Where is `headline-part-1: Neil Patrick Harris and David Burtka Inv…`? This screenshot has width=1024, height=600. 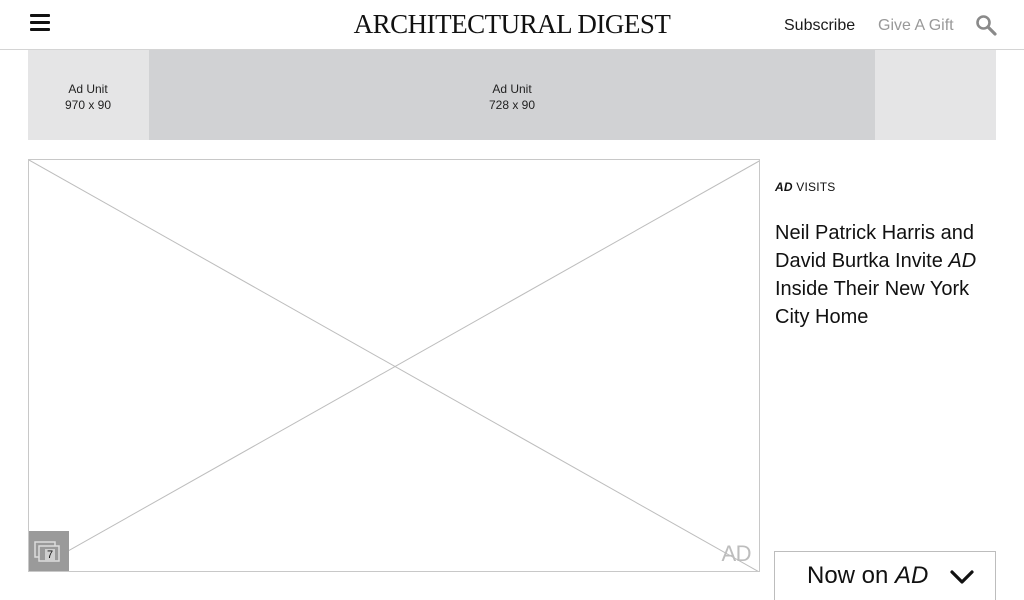 headline-part-1: Neil Patrick Harris and David Burtka Inv… is located at coordinates (874, 247).